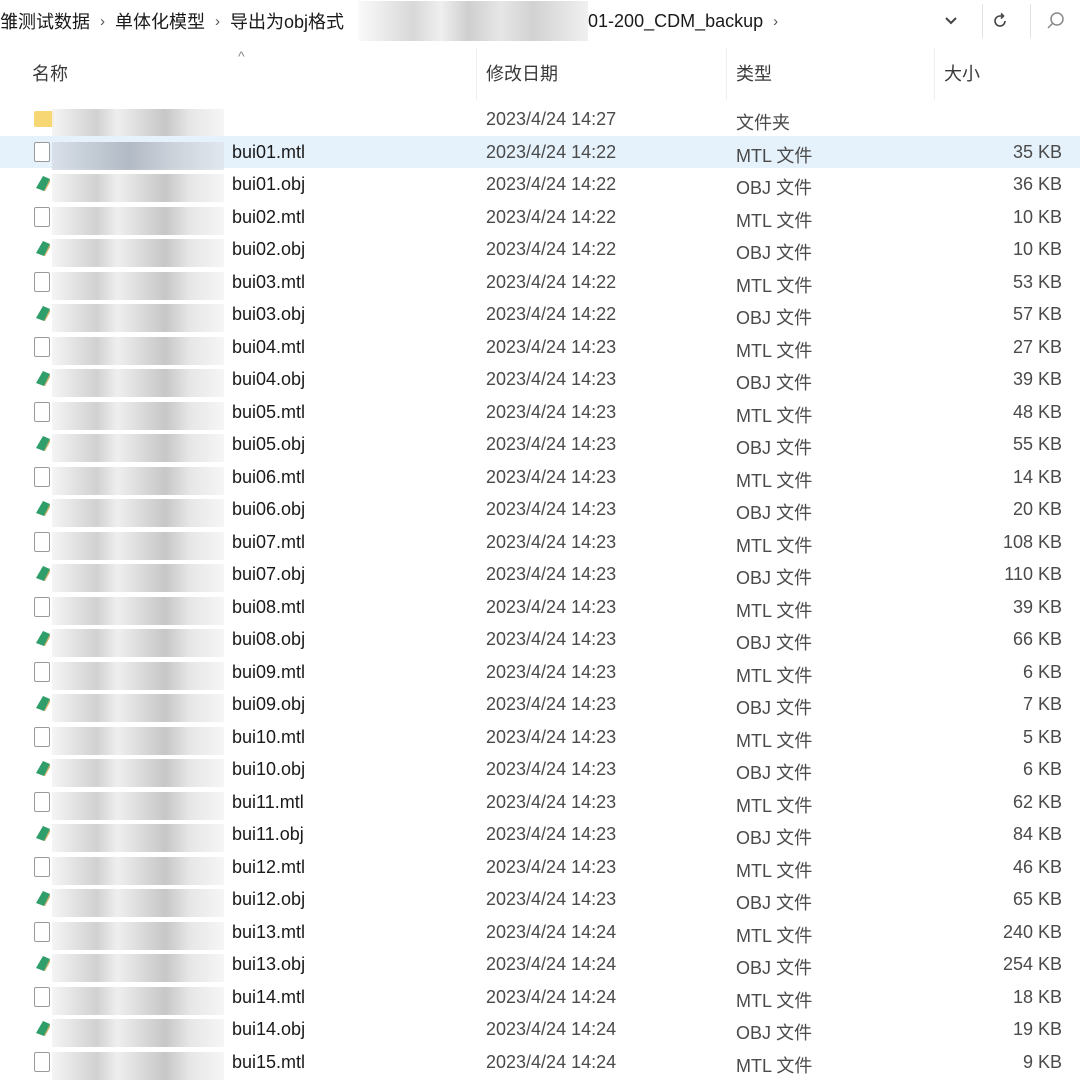 The width and height of the screenshot is (1080, 1080). What do you see at coordinates (540, 575) in the screenshot?
I see `file-row: bui07.obj 2023/4/24 14:23 OBJ 文件 110 KB` at bounding box center [540, 575].